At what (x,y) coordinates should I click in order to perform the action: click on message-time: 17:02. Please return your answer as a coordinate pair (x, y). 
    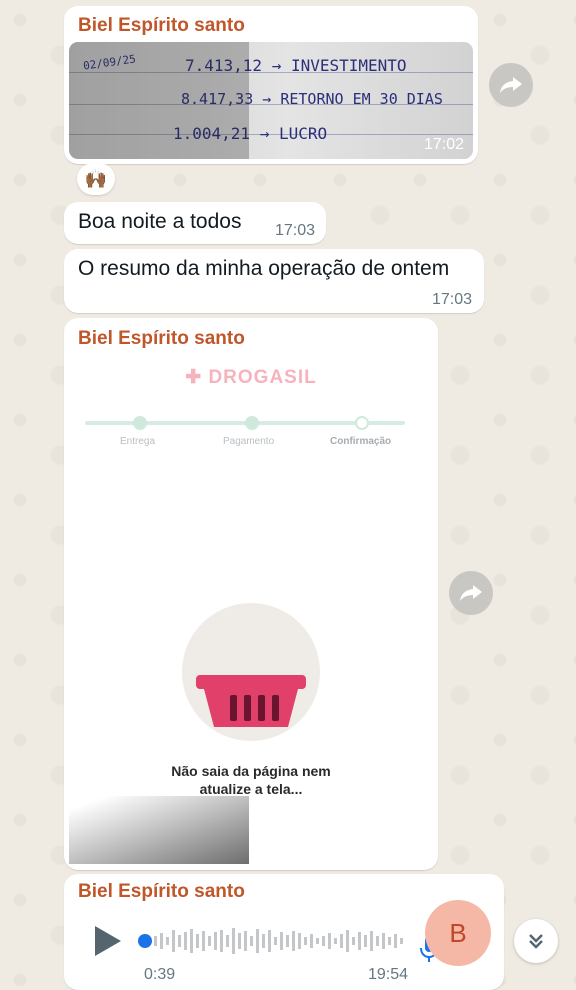
    Looking at the image, I should click on (443, 144).